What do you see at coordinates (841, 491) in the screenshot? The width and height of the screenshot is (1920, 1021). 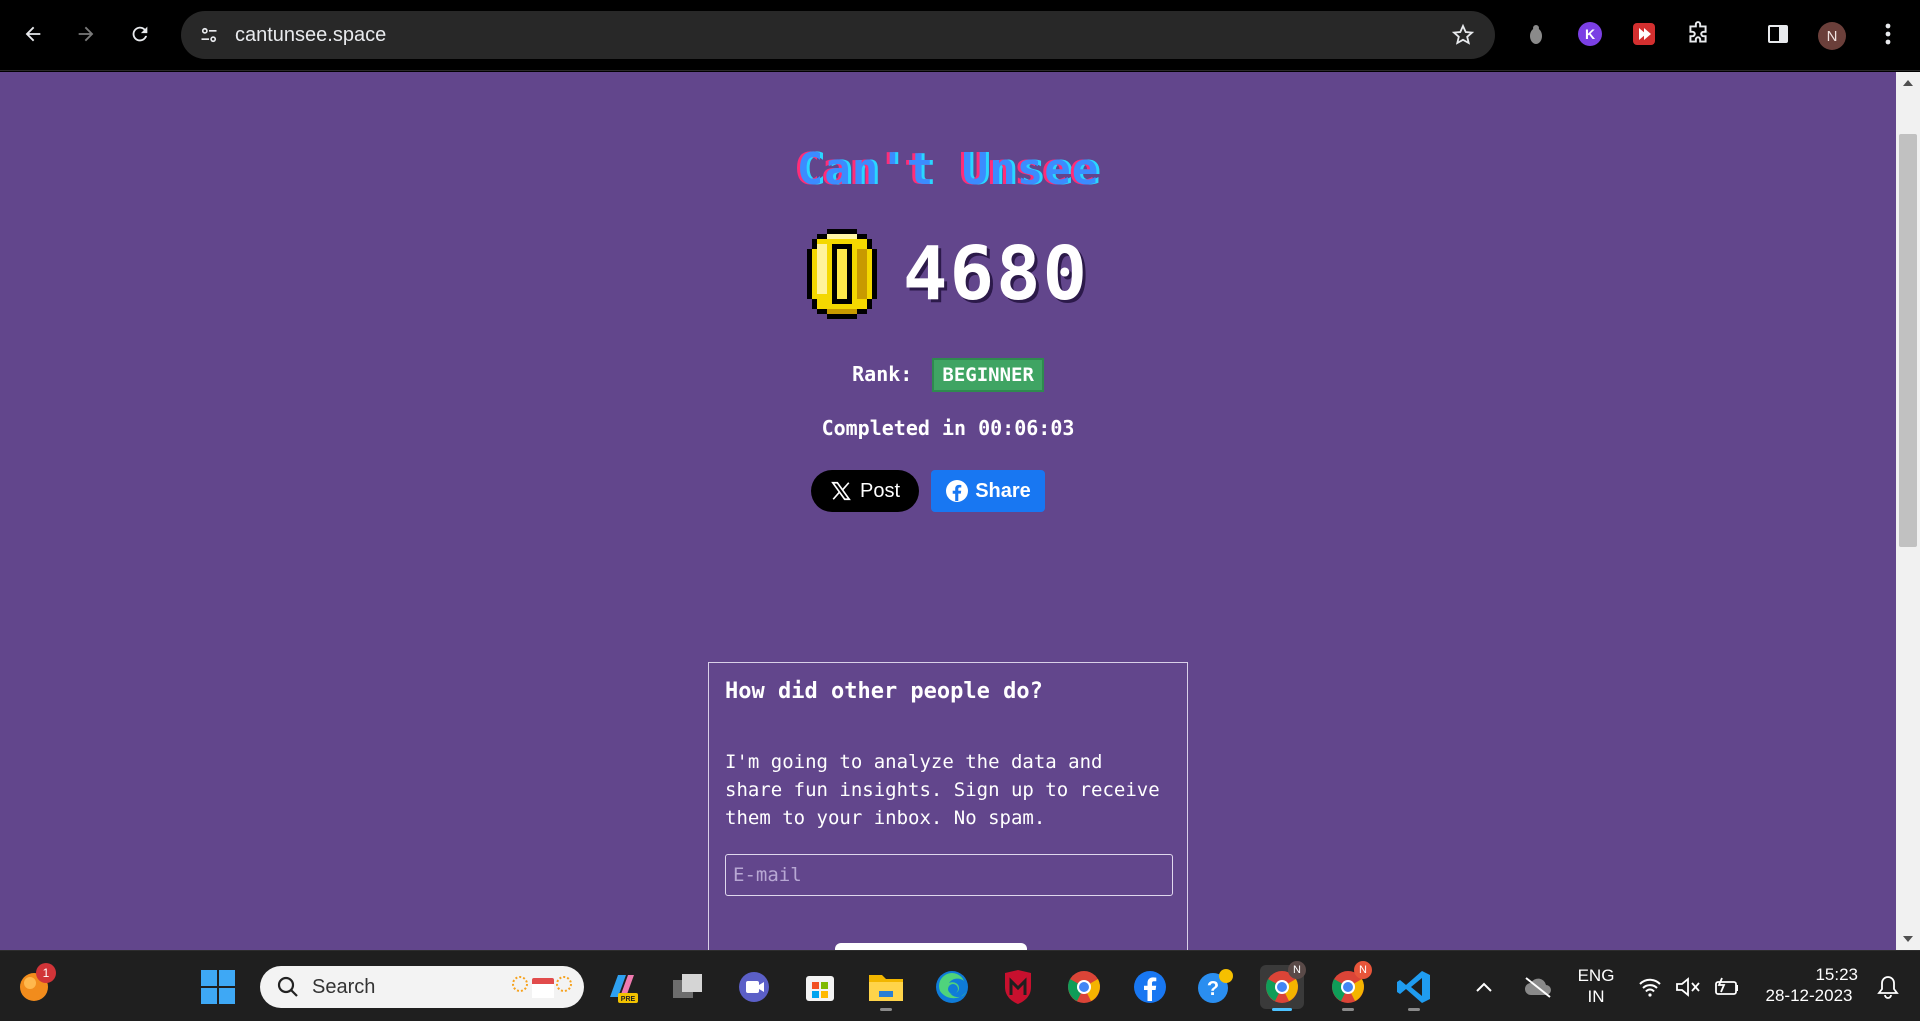 I see `x-logo-icon` at bounding box center [841, 491].